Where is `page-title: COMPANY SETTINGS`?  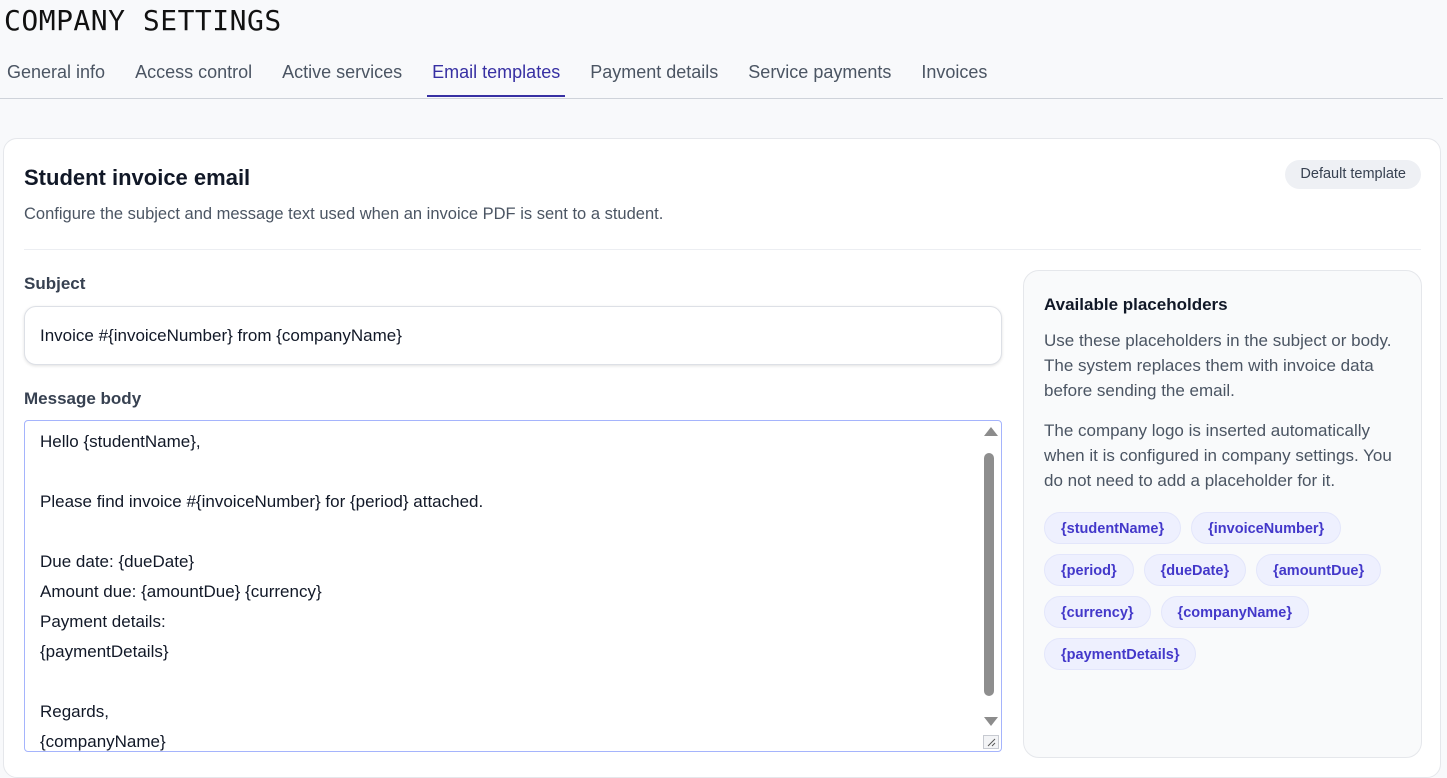 page-title: COMPANY SETTINGS is located at coordinates (143, 20).